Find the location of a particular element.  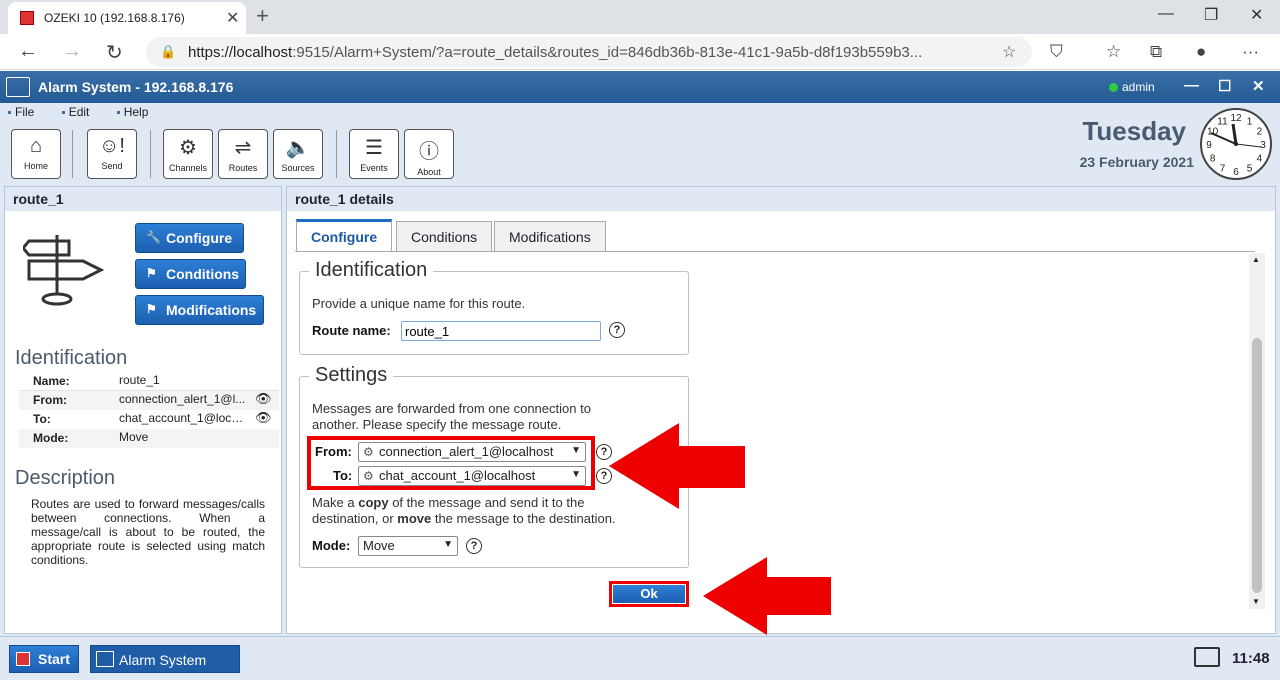

identification-legend: Identification is located at coordinates (371, 270).